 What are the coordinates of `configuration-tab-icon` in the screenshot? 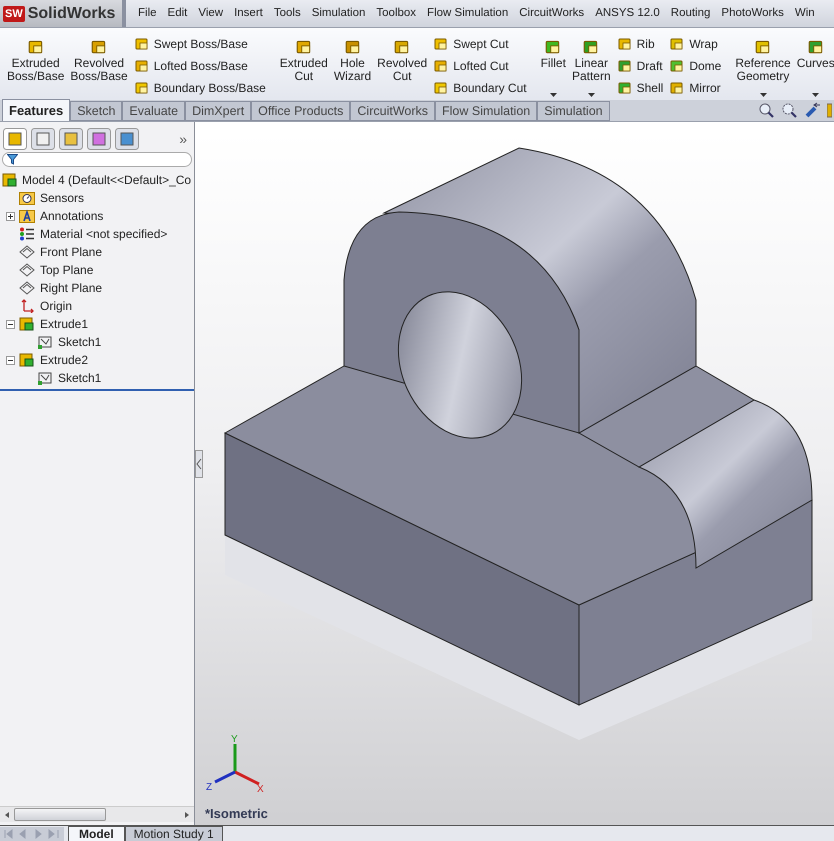 It's located at (71, 139).